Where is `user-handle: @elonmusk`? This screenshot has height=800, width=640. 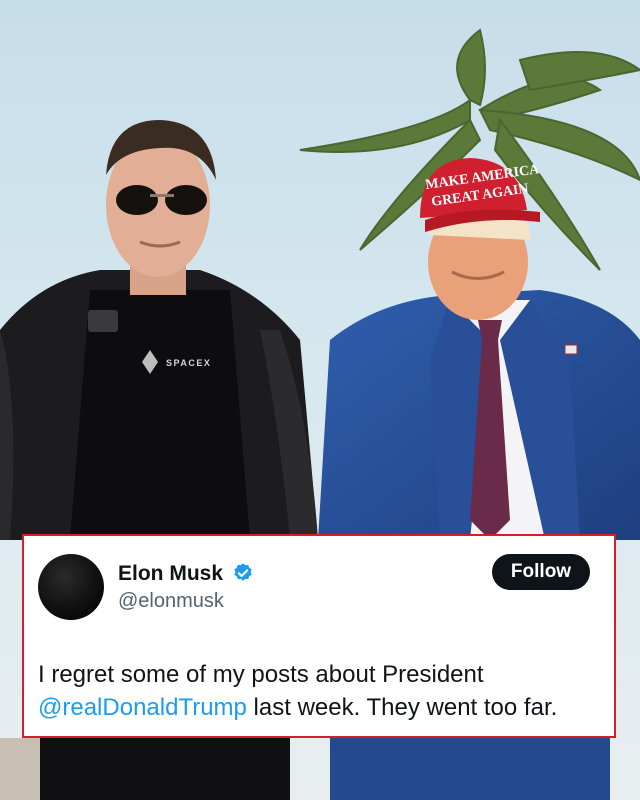 user-handle: @elonmusk is located at coordinates (171, 601).